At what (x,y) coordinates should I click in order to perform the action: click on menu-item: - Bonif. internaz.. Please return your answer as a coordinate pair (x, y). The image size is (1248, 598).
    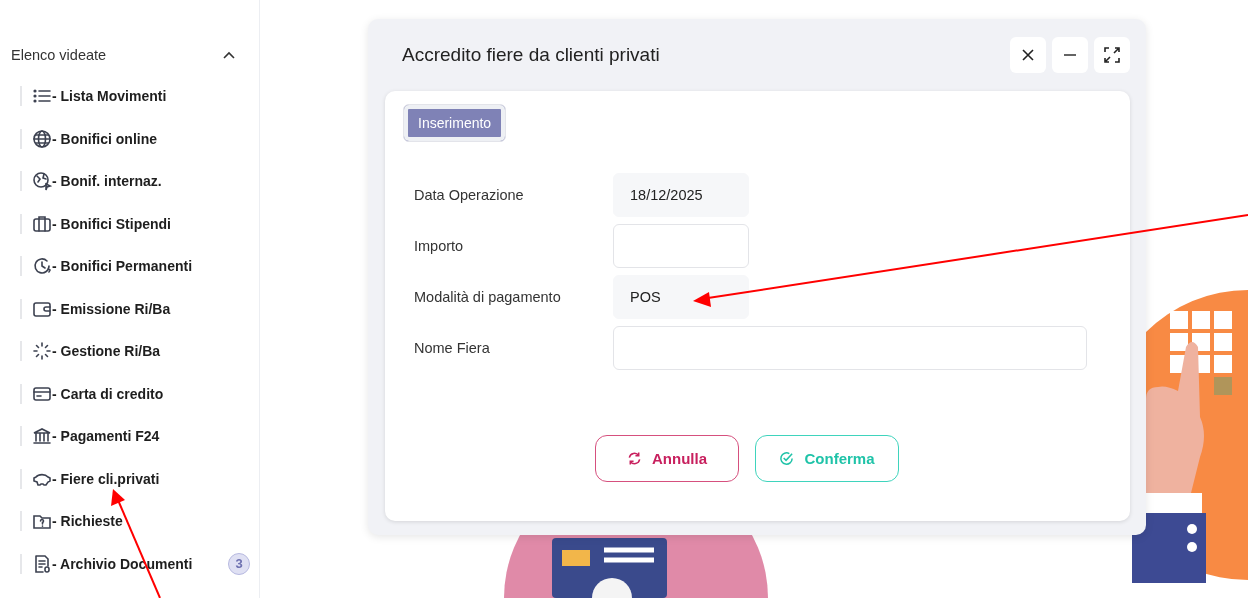
    Looking at the image, I should click on (107, 181).